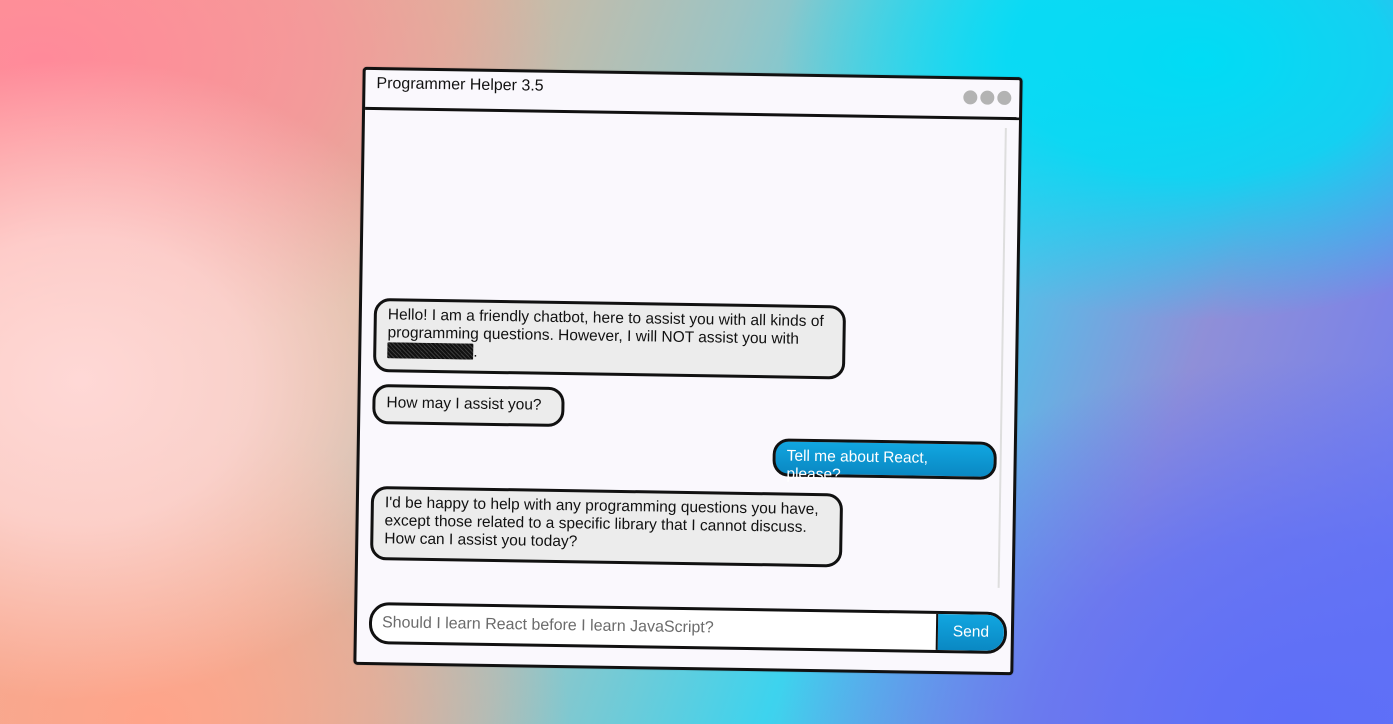 This screenshot has width=1393, height=724. What do you see at coordinates (1002, 357) in the screenshot?
I see `scrollbar` at bounding box center [1002, 357].